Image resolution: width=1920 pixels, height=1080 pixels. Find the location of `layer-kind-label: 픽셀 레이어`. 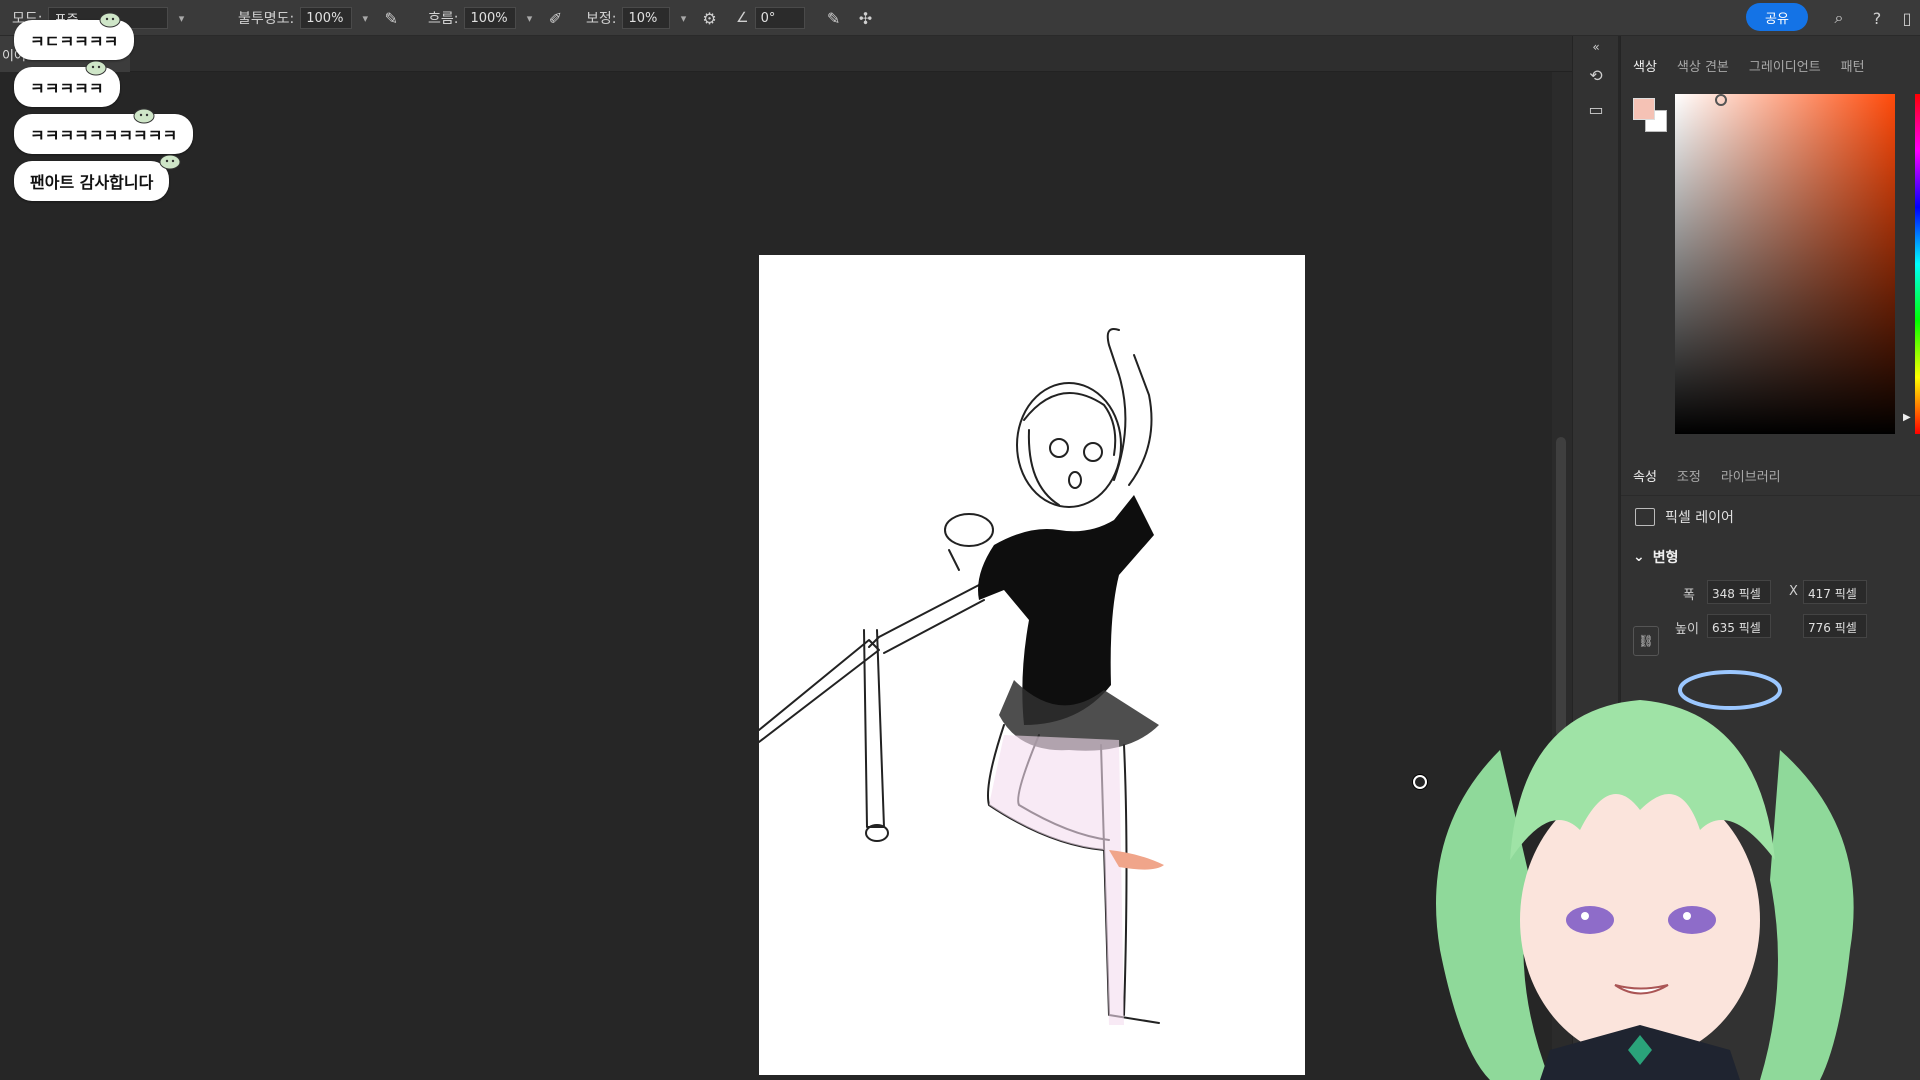

layer-kind-label: 픽셀 레이어 is located at coordinates (1699, 518).